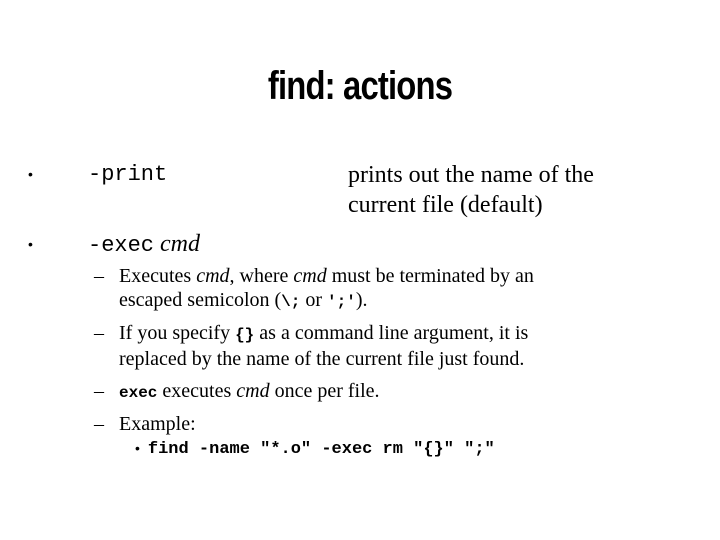  I want to click on text: Example:, so click(157, 424).